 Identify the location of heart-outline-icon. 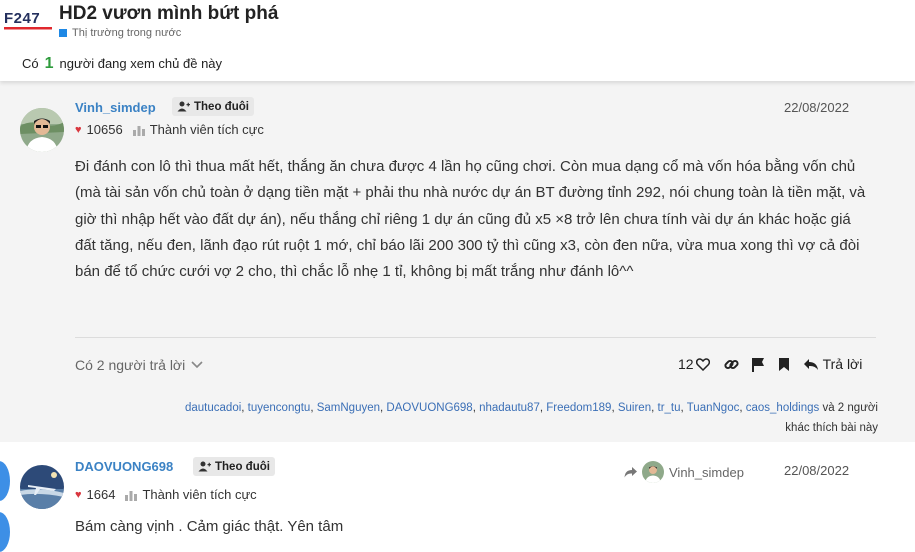
(702, 364).